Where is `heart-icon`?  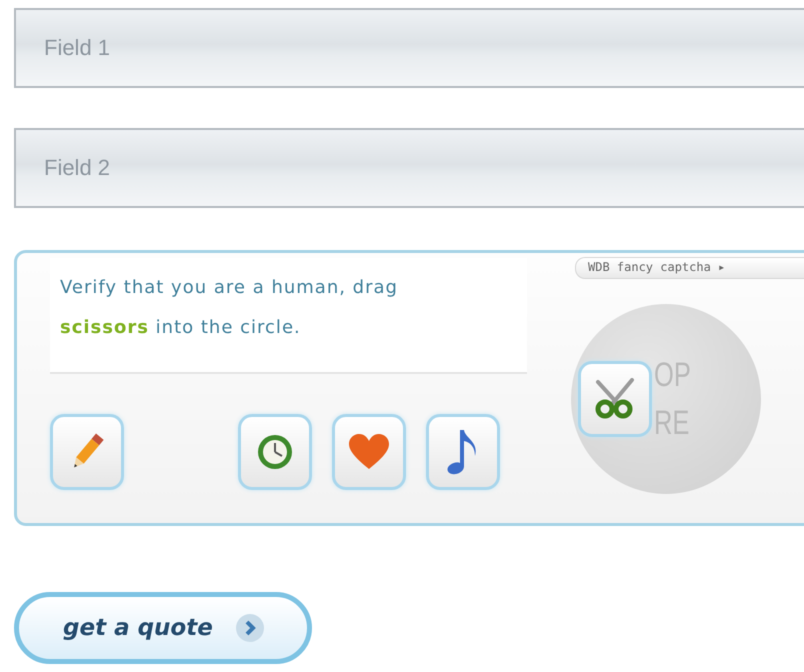
heart-icon is located at coordinates (369, 452).